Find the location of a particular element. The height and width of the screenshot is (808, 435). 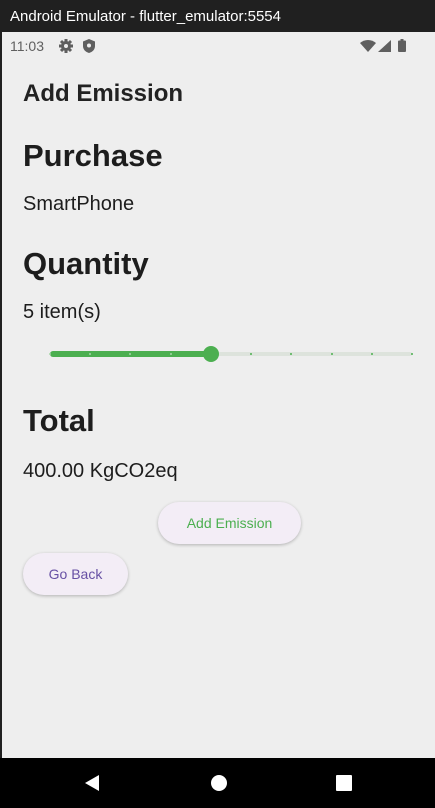

quantity-slider is located at coordinates (230, 354).